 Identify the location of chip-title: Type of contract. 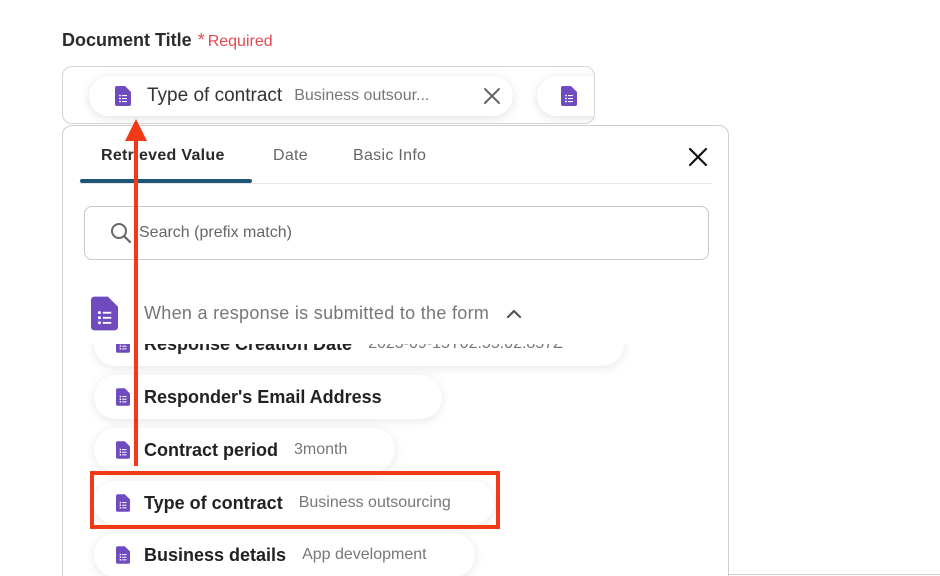
(215, 95).